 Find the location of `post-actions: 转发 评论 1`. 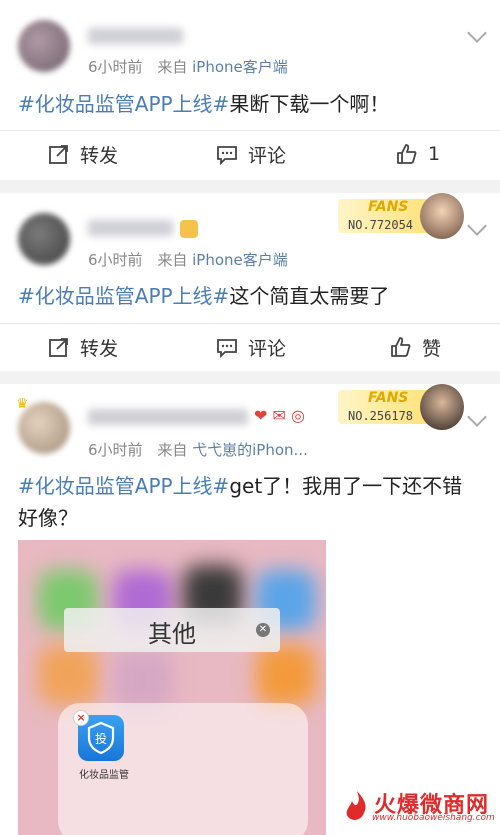

post-actions: 转发 评论 1 is located at coordinates (250, 154).